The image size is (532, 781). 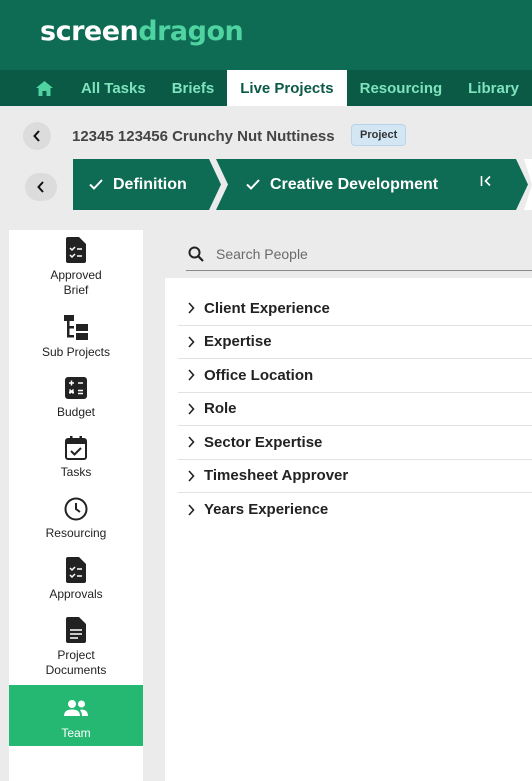 I want to click on approved-brief-icon, so click(x=76, y=250).